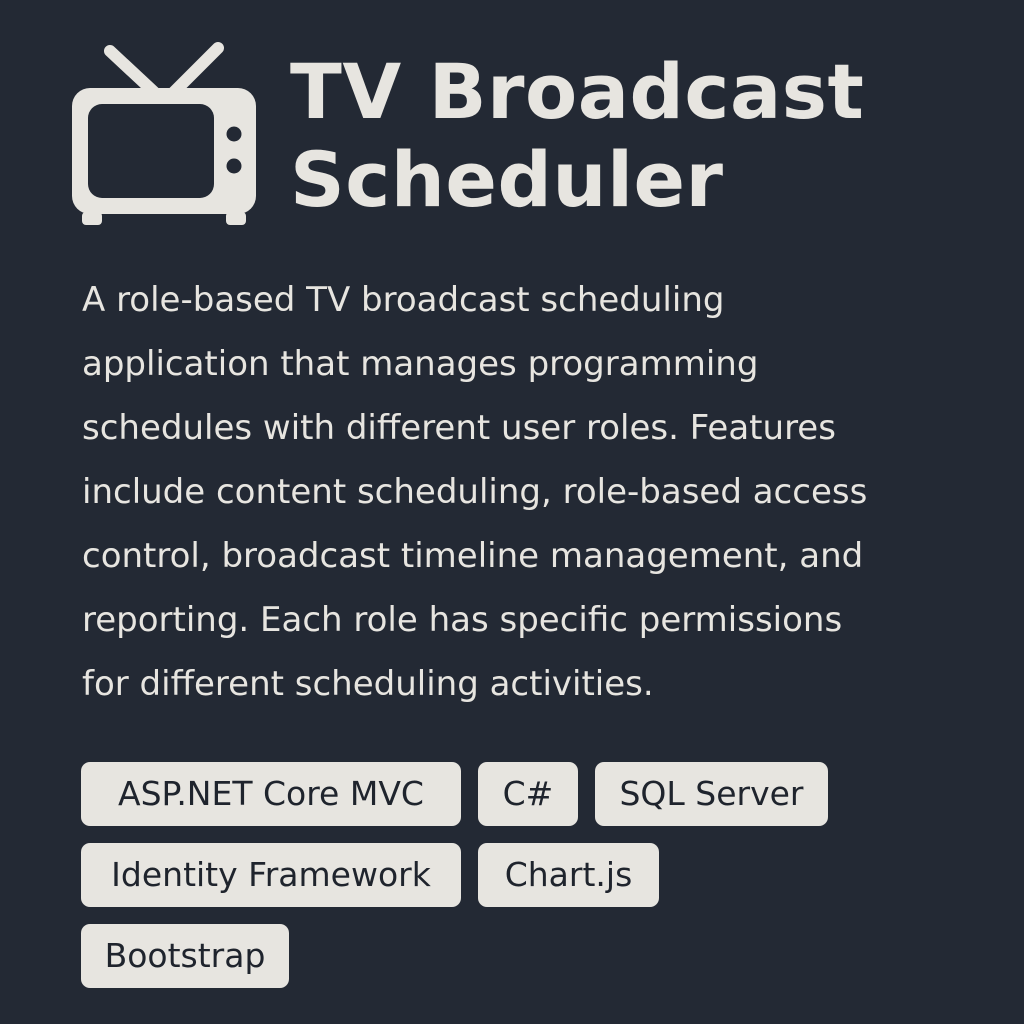  Describe the element at coordinates (271, 794) in the screenshot. I see `tag-aspnet-core-mvc: ASP.NET Core MVC` at that location.